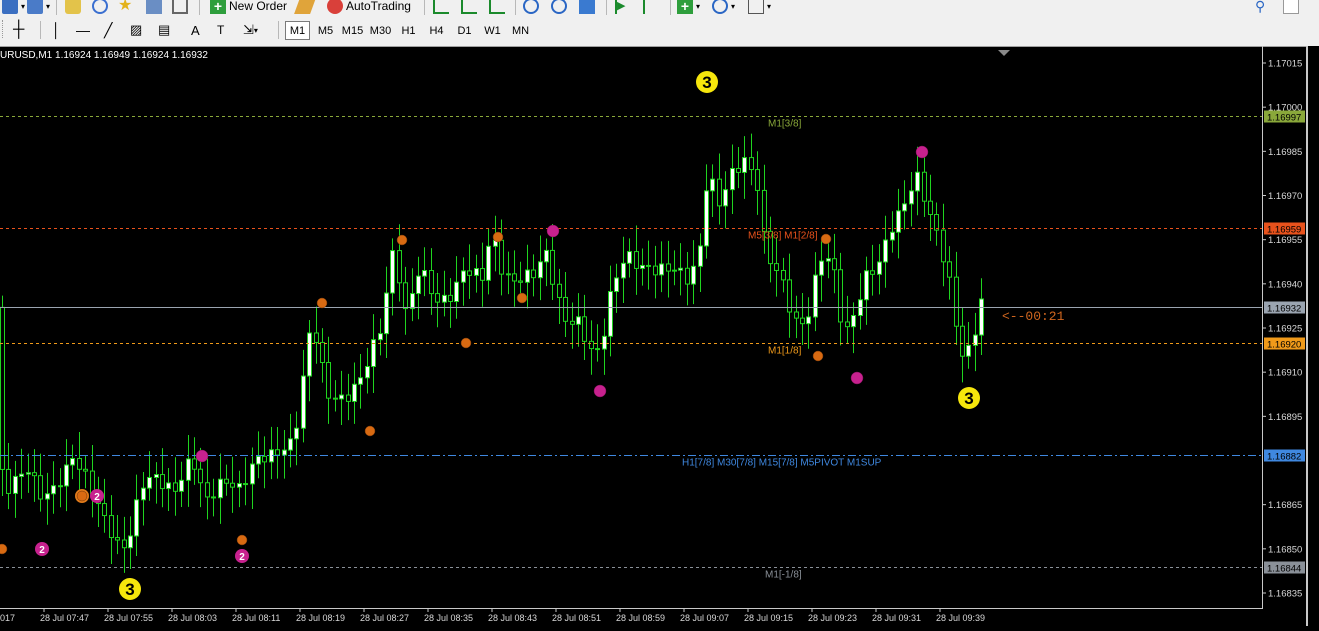 The image size is (1319, 631). I want to click on line-chart-icon, so click(498, 8).